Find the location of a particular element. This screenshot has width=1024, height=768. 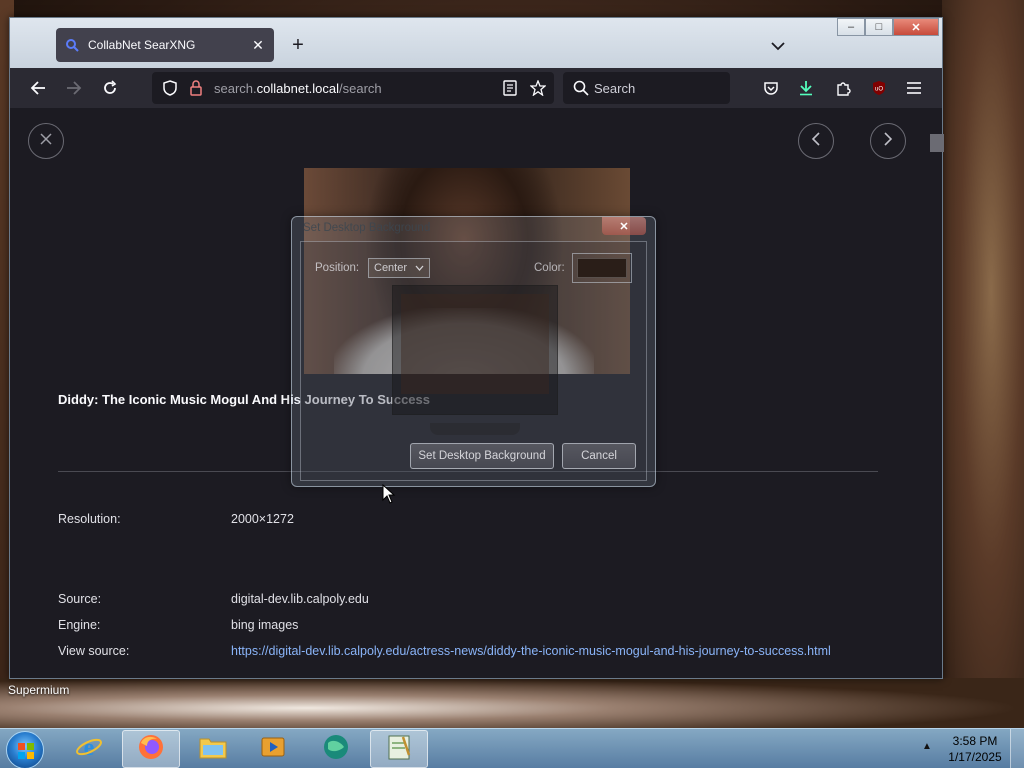

notepad-icon is located at coordinates (399, 749).